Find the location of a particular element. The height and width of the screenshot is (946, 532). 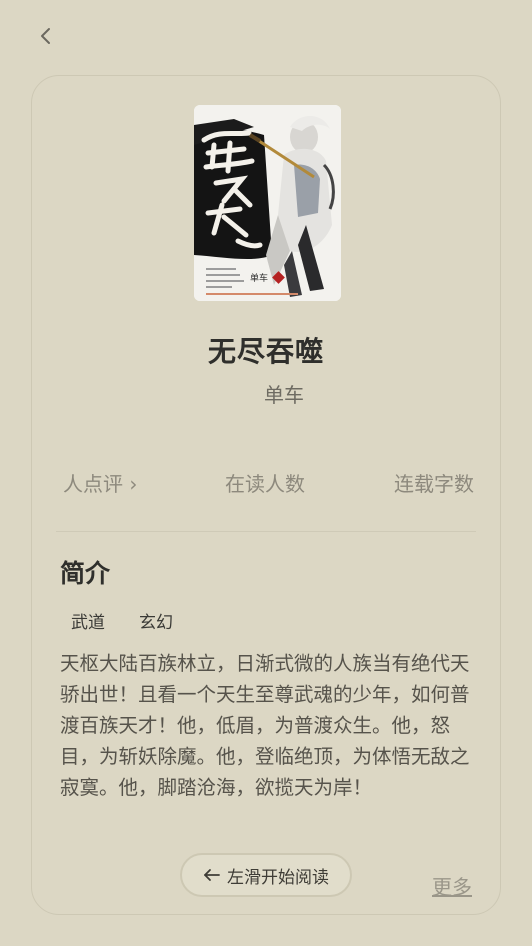

rating-count-link: 人点评 › is located at coordinates (100, 482).